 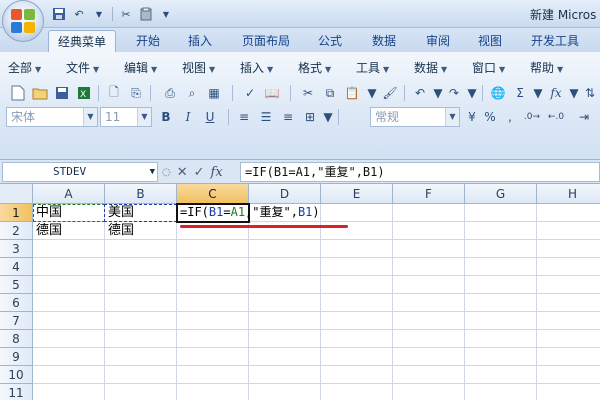 What do you see at coordinates (16, 392) in the screenshot?
I see `row-header-11: 11` at bounding box center [16, 392].